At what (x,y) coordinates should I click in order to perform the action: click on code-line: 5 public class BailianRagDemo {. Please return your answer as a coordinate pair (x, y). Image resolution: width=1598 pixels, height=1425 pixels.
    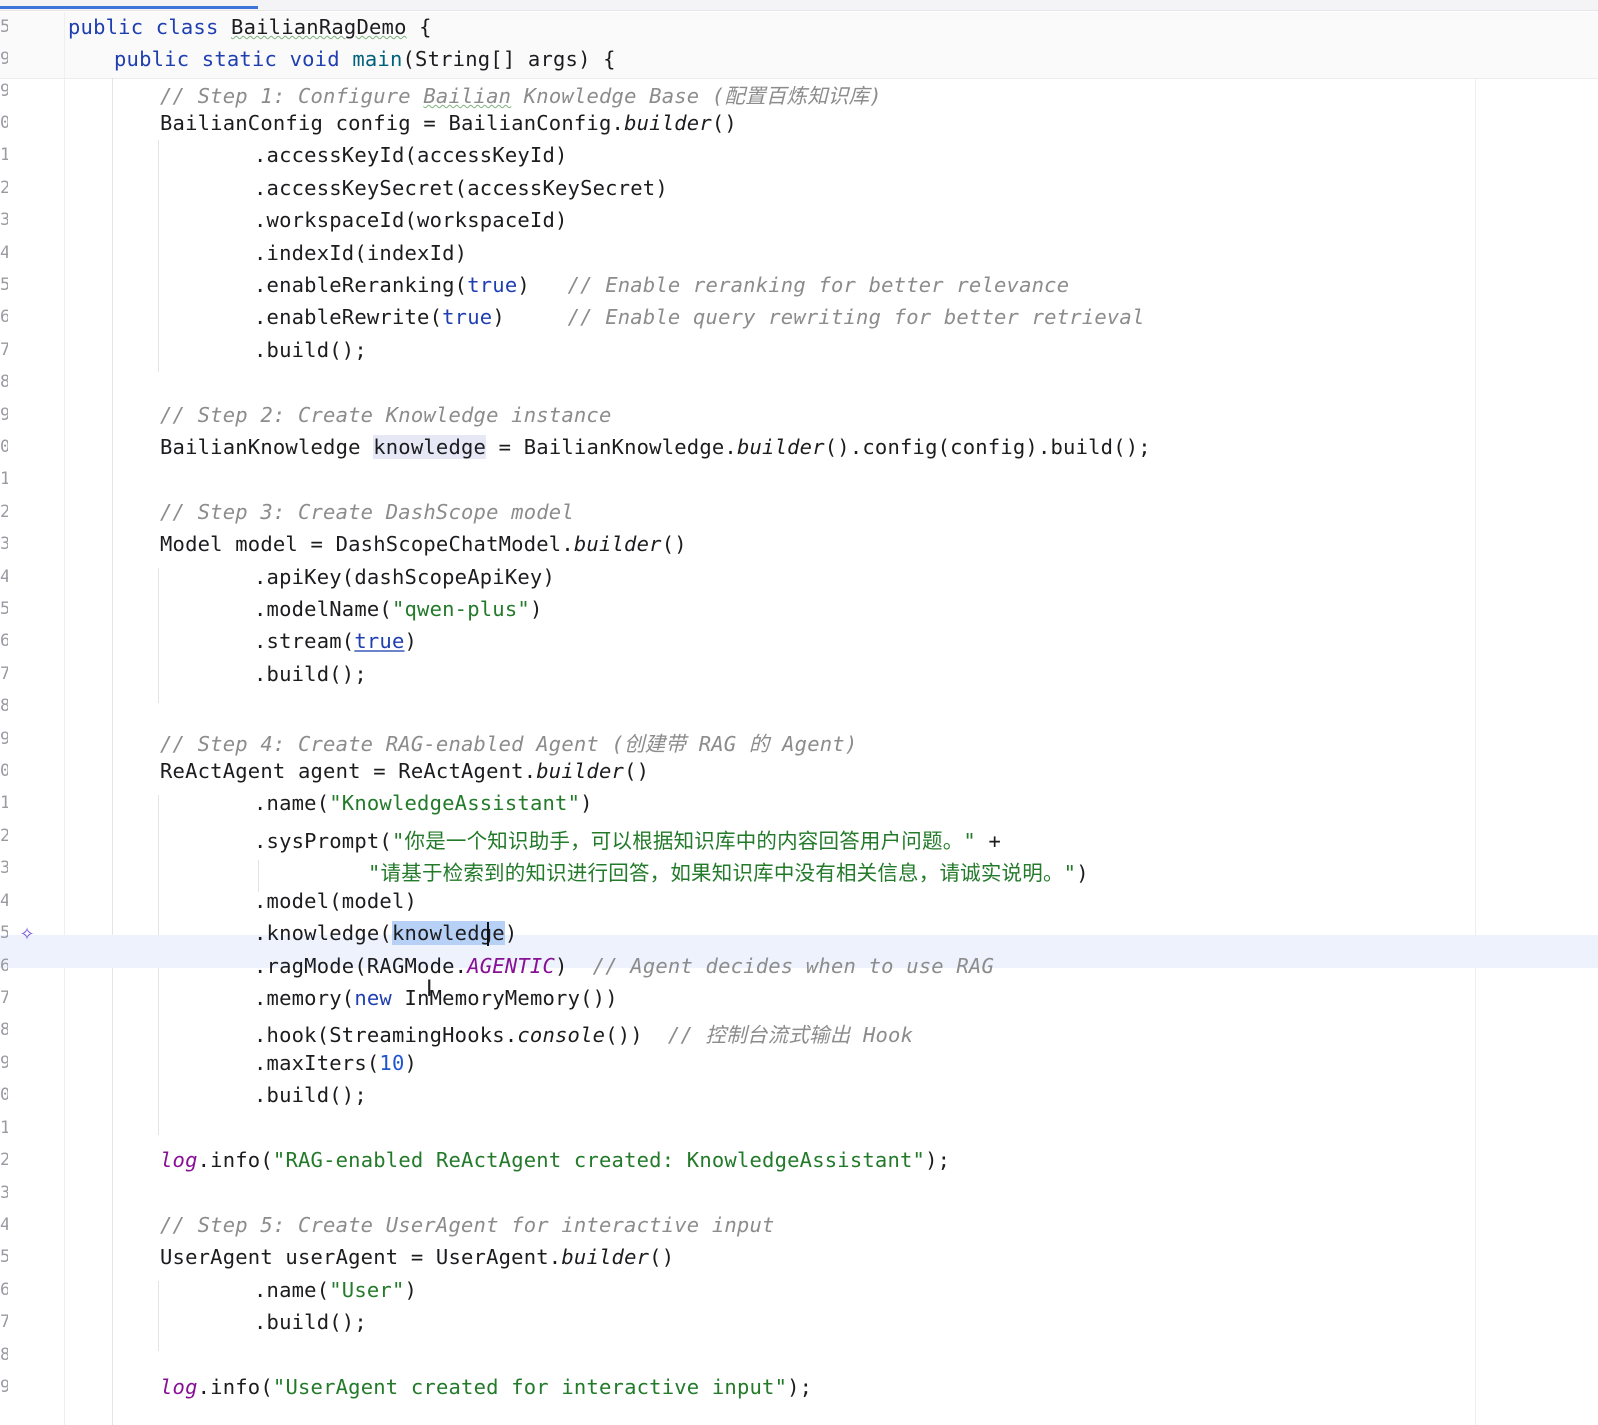
    Looking at the image, I should click on (799, 28).